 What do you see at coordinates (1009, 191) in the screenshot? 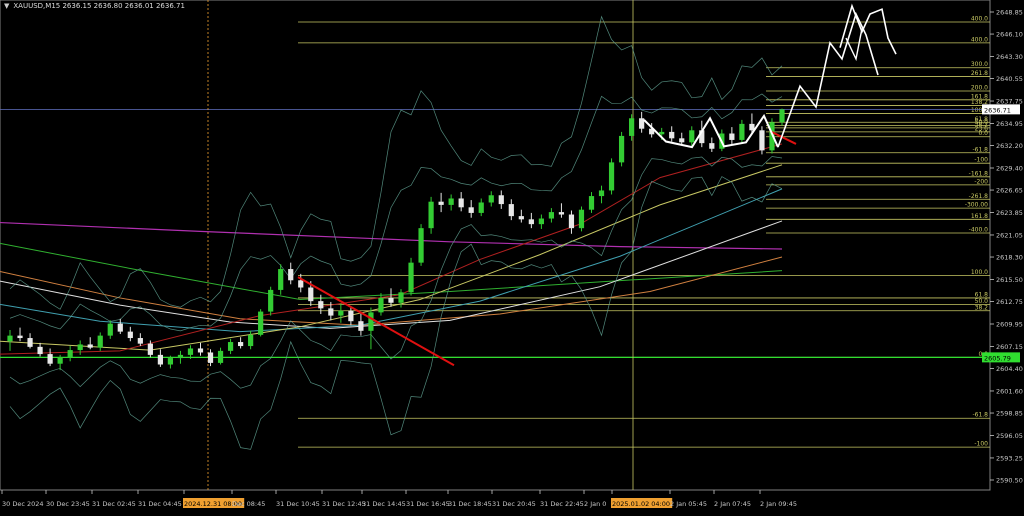
I see `y-tick-label: 2626.65` at bounding box center [1009, 191].